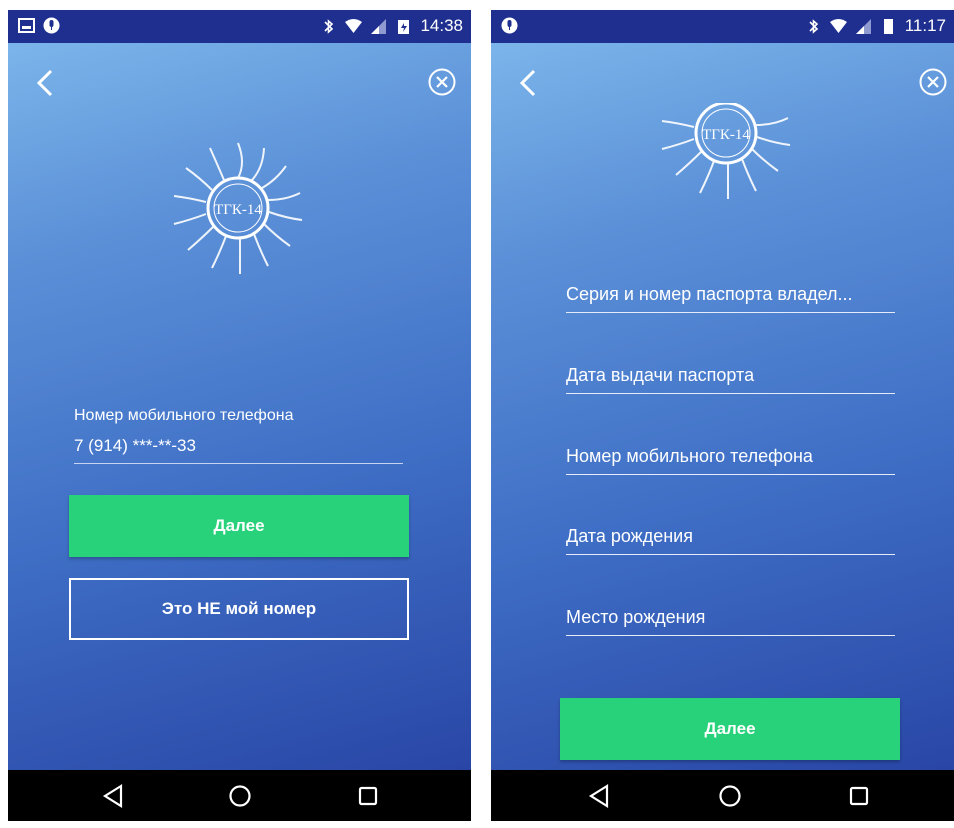 Image resolution: width=954 pixels, height=828 pixels. I want to click on mobile-phone-field: Номер мобильного телефона, so click(730, 457).